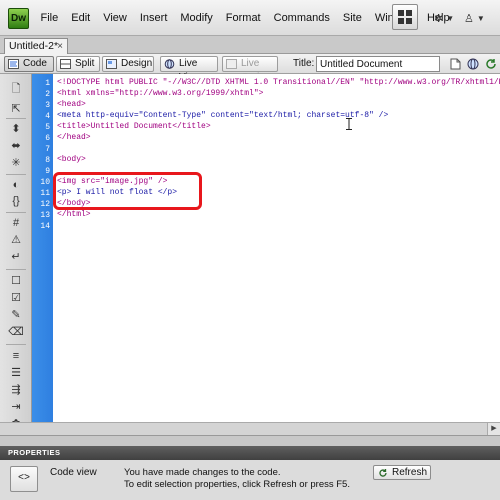  I want to click on menu-modify: Modify, so click(196, 18).